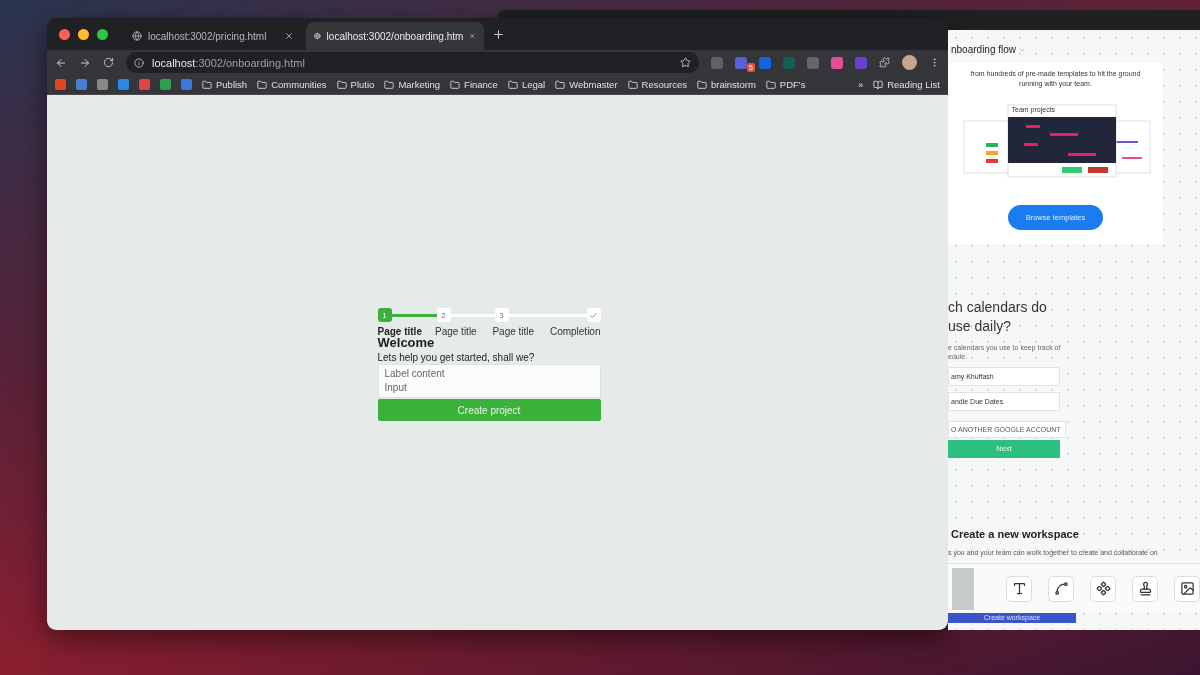  What do you see at coordinates (292, 84) in the screenshot?
I see `bookmark-folder: Communities` at bounding box center [292, 84].